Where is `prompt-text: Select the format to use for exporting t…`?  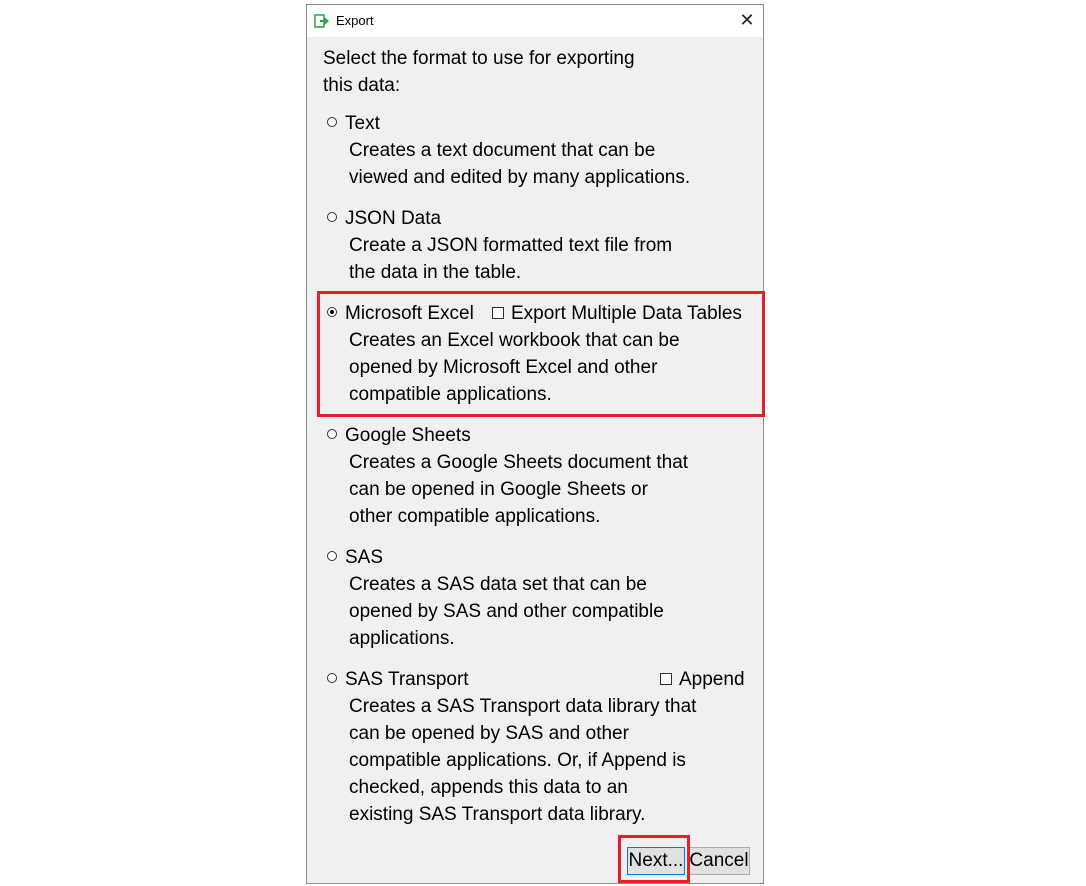
prompt-text: Select the format to use for exporting t… is located at coordinates (523, 72).